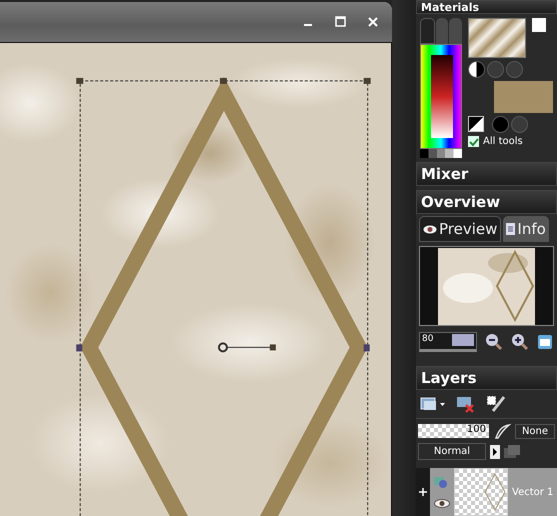 This screenshot has height=516, width=557. What do you see at coordinates (423, 492) in the screenshot?
I see `expand-icon` at bounding box center [423, 492].